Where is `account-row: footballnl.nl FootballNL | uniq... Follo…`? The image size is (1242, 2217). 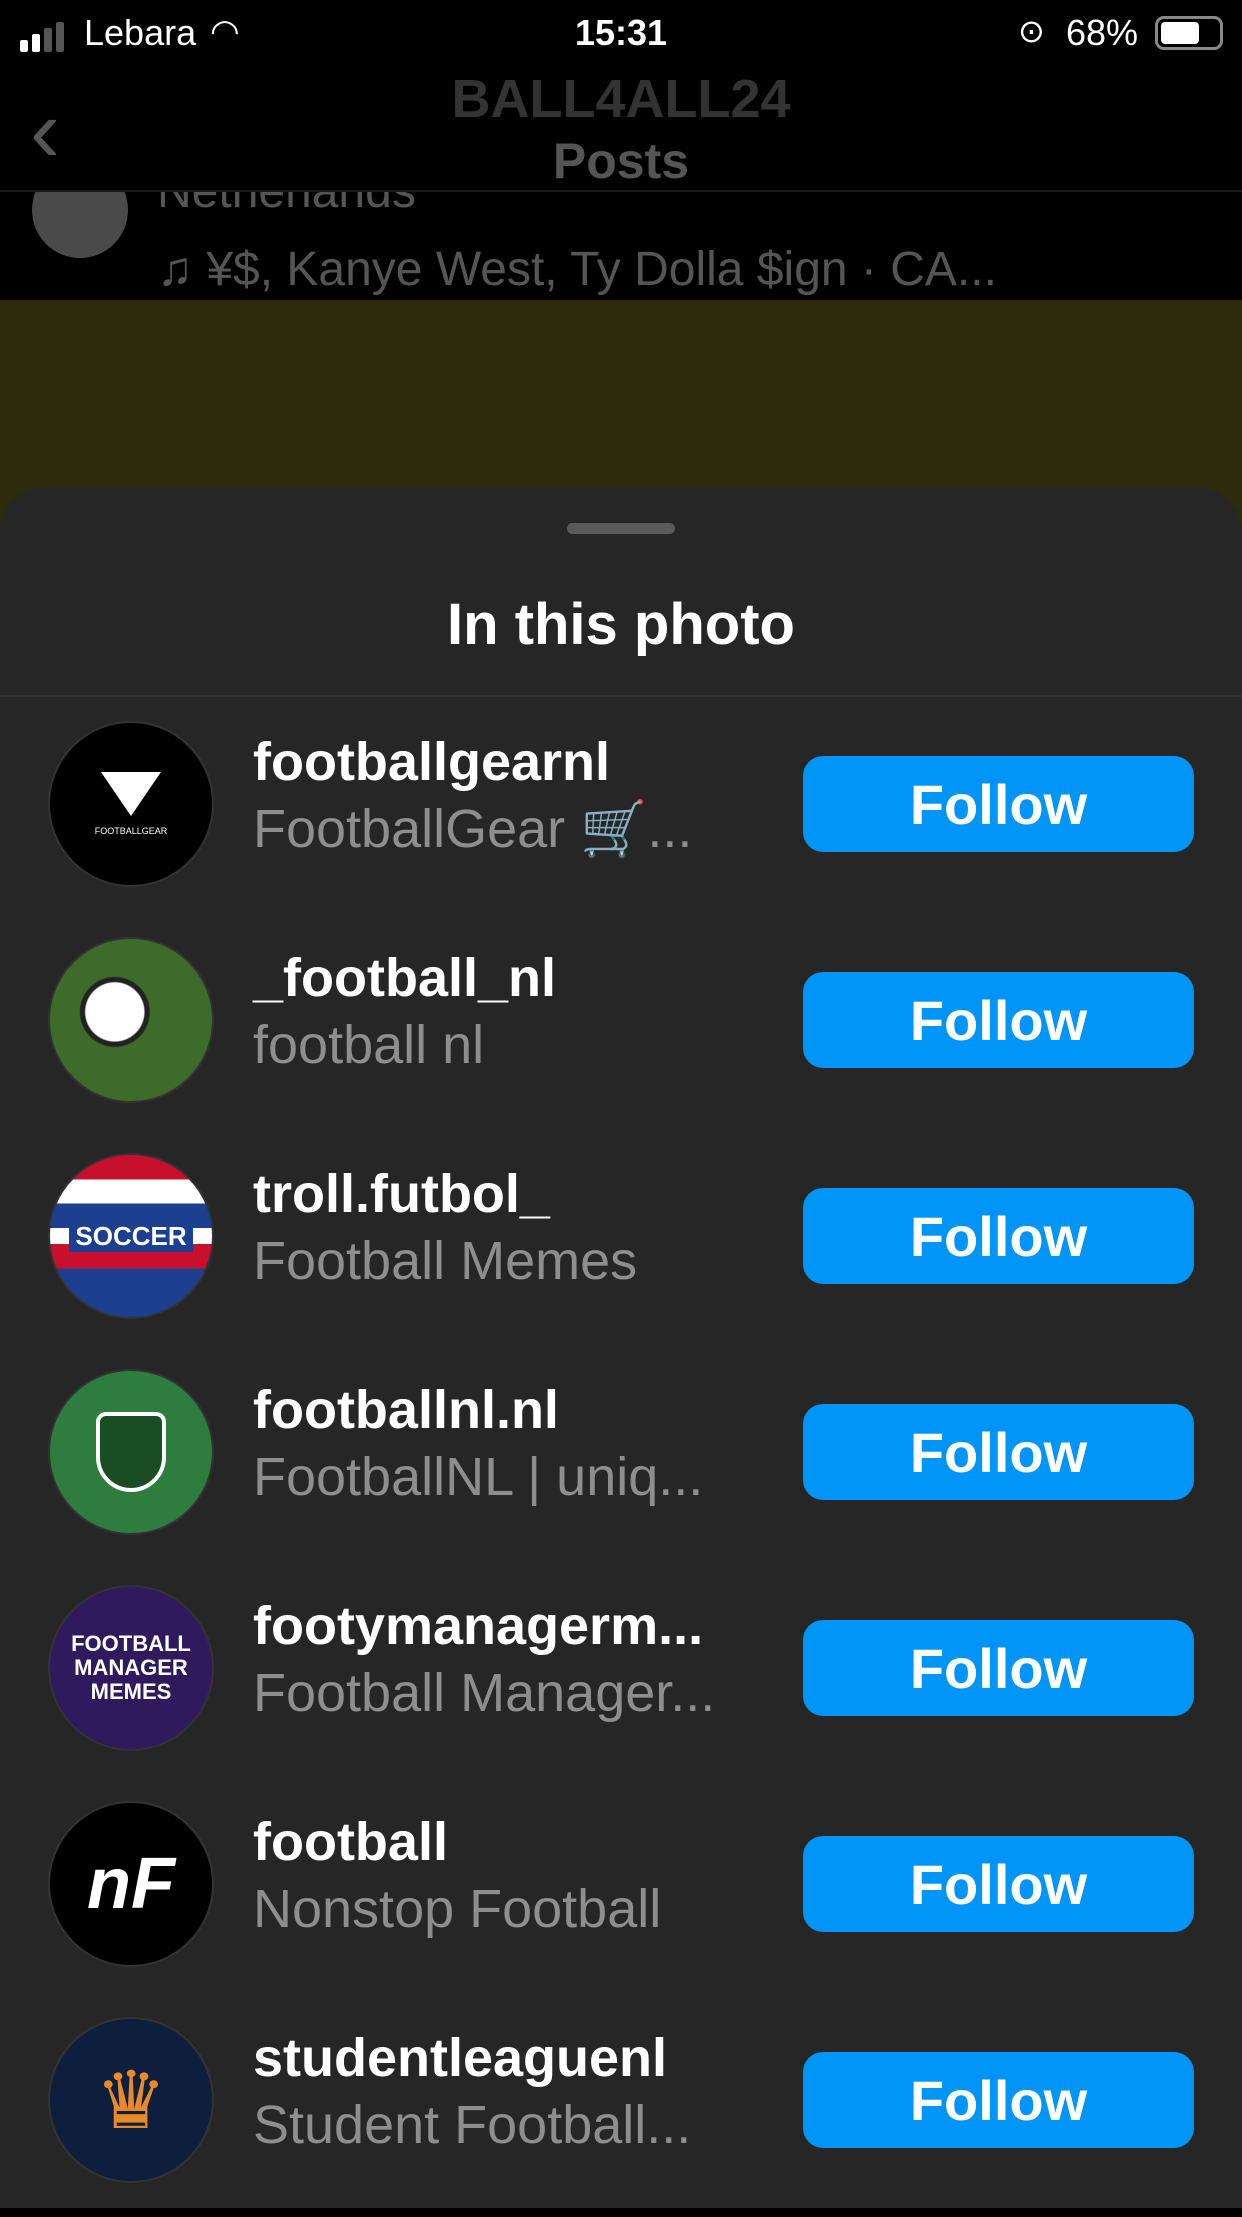 account-row: footballnl.nl FootballNL | uniq... Follo… is located at coordinates (621, 1469).